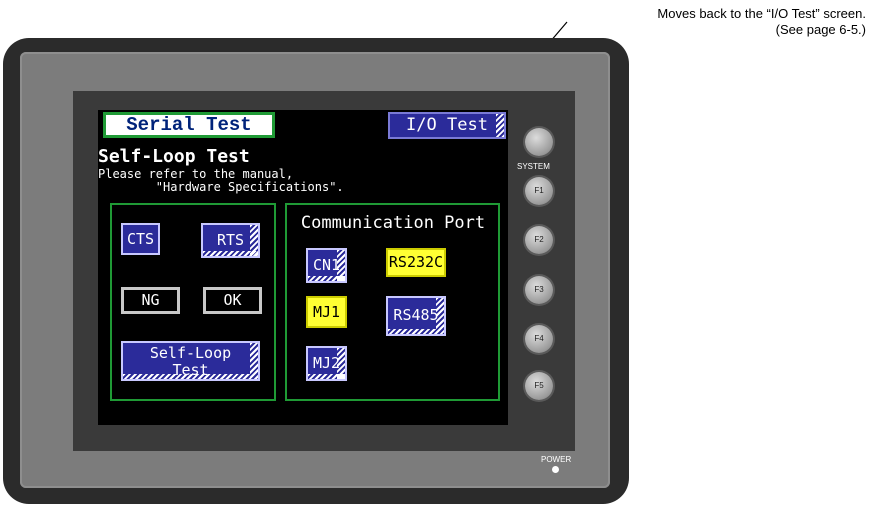 The width and height of the screenshot is (872, 508). I want to click on rts-button: RTS, so click(230, 240).